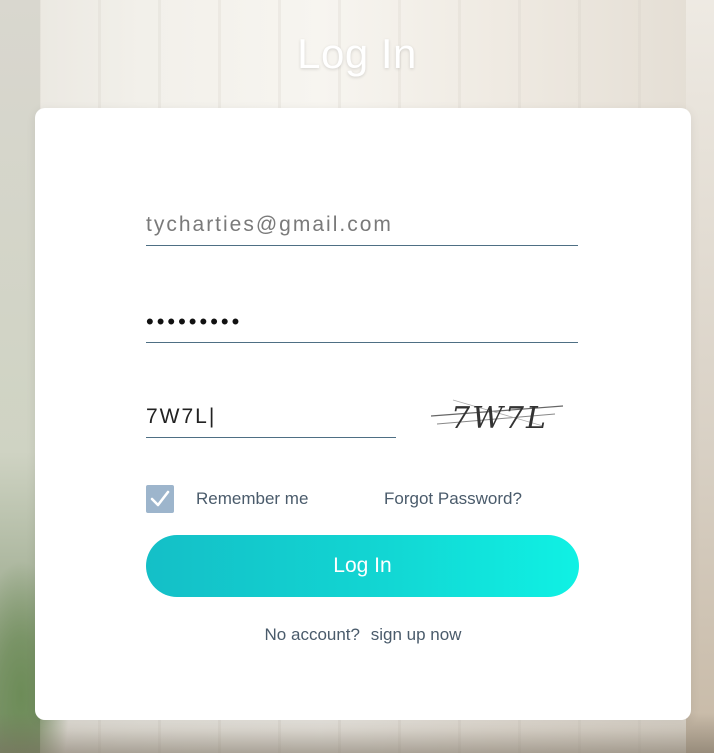  What do you see at coordinates (453, 499) in the screenshot?
I see `forgot-password-link: Forgot Password?` at bounding box center [453, 499].